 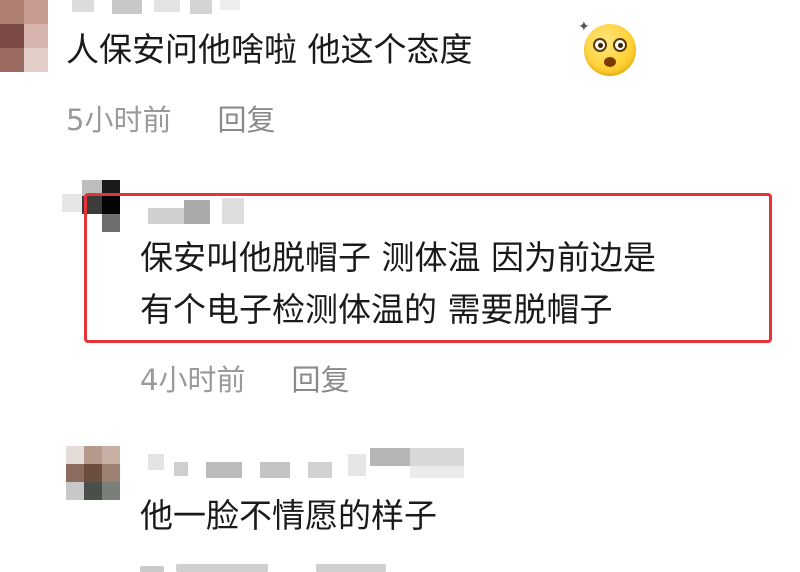 I want to click on comment-text: 人保安问他啥啦 他这个态度, so click(x=269, y=49).